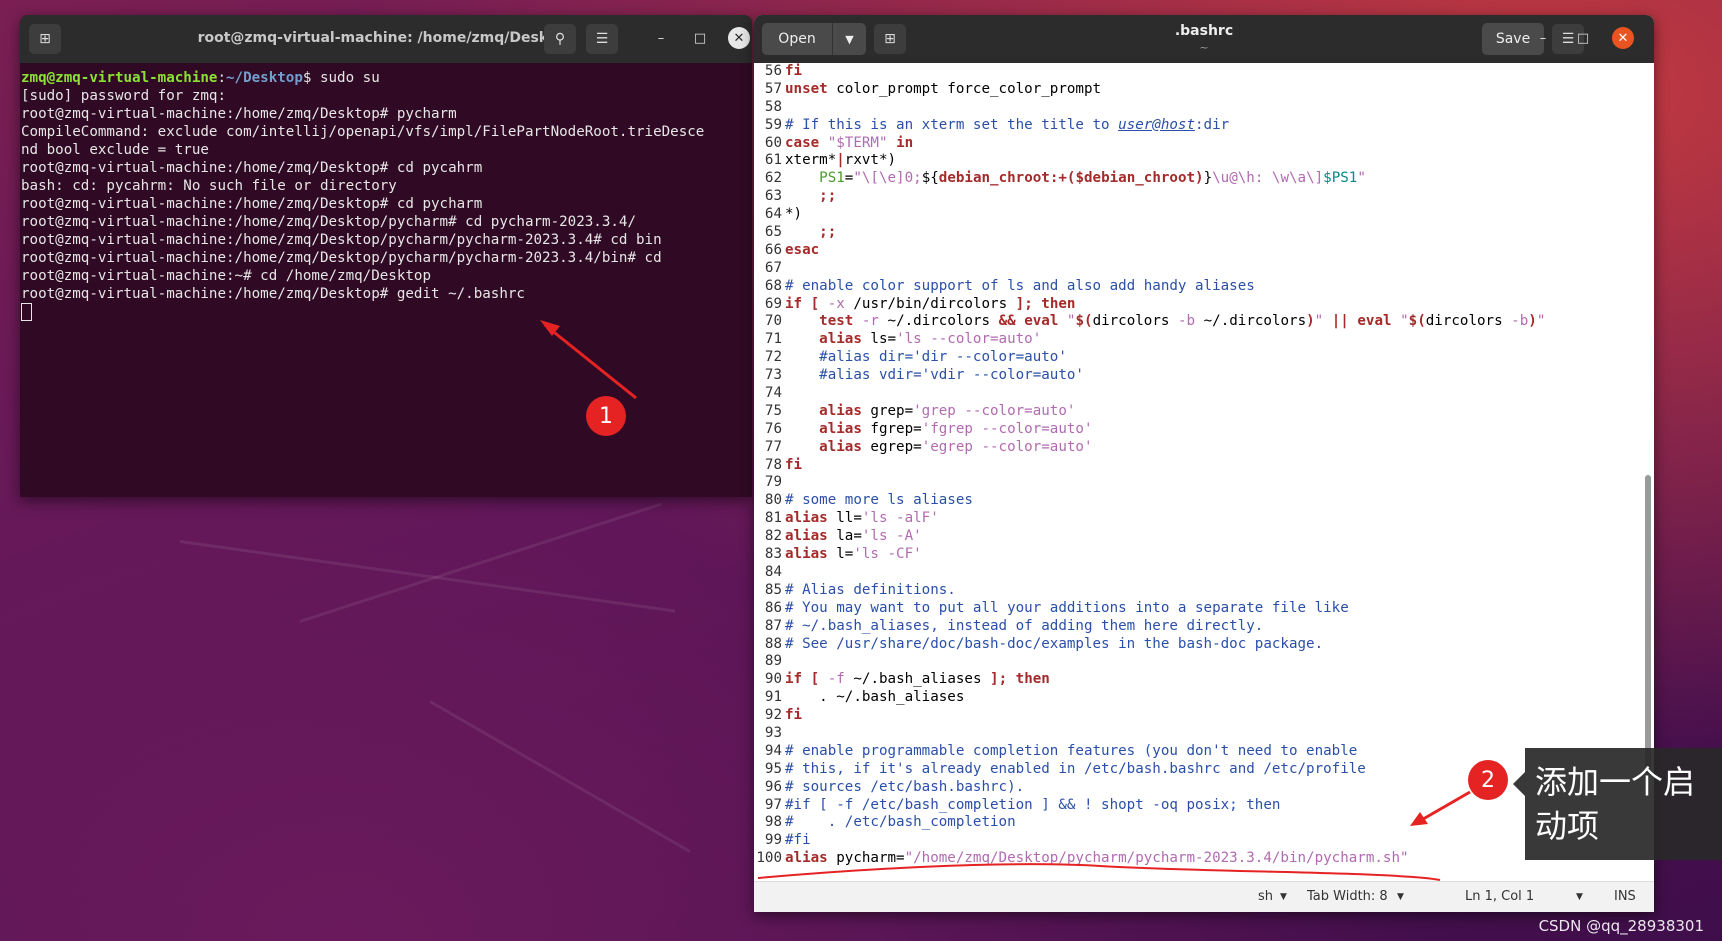 The image size is (1722, 941). What do you see at coordinates (840, 554) in the screenshot?
I see `code-token: l=` at bounding box center [840, 554].